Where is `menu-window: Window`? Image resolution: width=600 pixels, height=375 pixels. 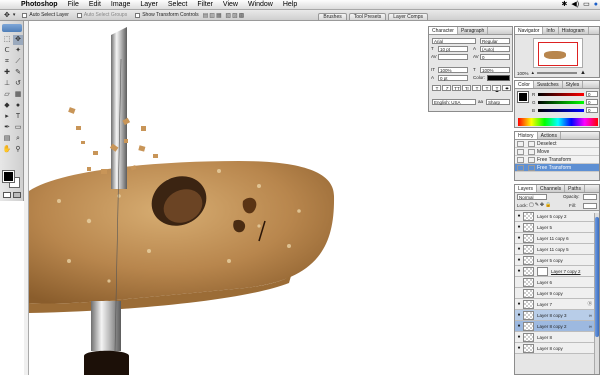 menu-window: Window is located at coordinates (260, 5).